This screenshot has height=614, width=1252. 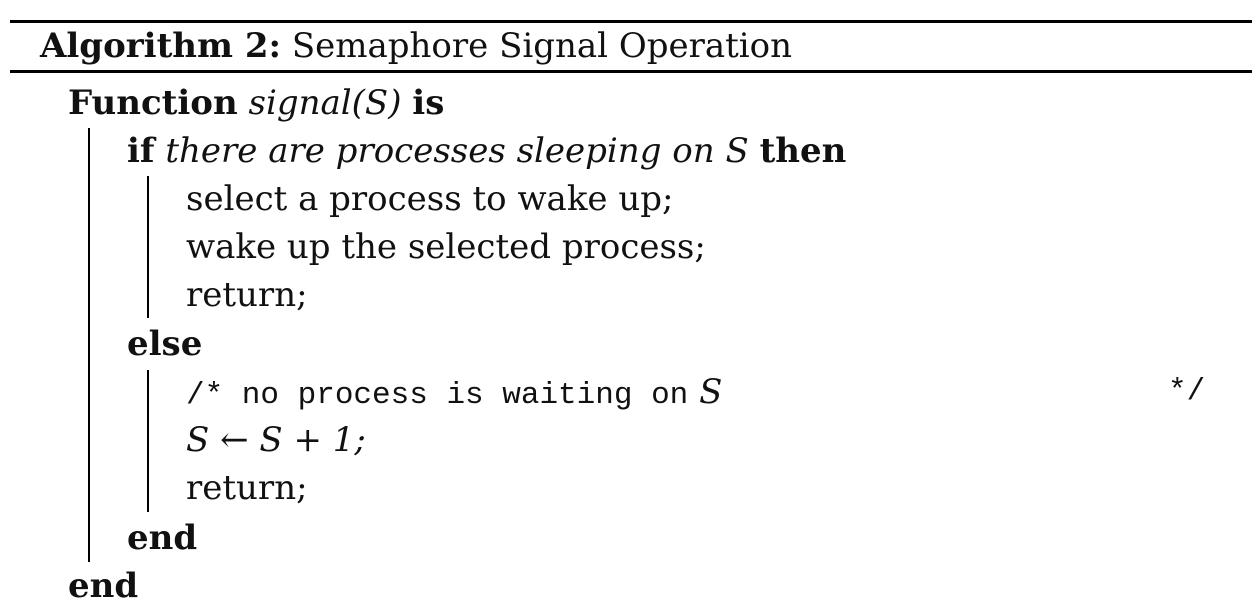 What do you see at coordinates (430, 199) in the screenshot?
I see `then-line: select a process to wake up;` at bounding box center [430, 199].